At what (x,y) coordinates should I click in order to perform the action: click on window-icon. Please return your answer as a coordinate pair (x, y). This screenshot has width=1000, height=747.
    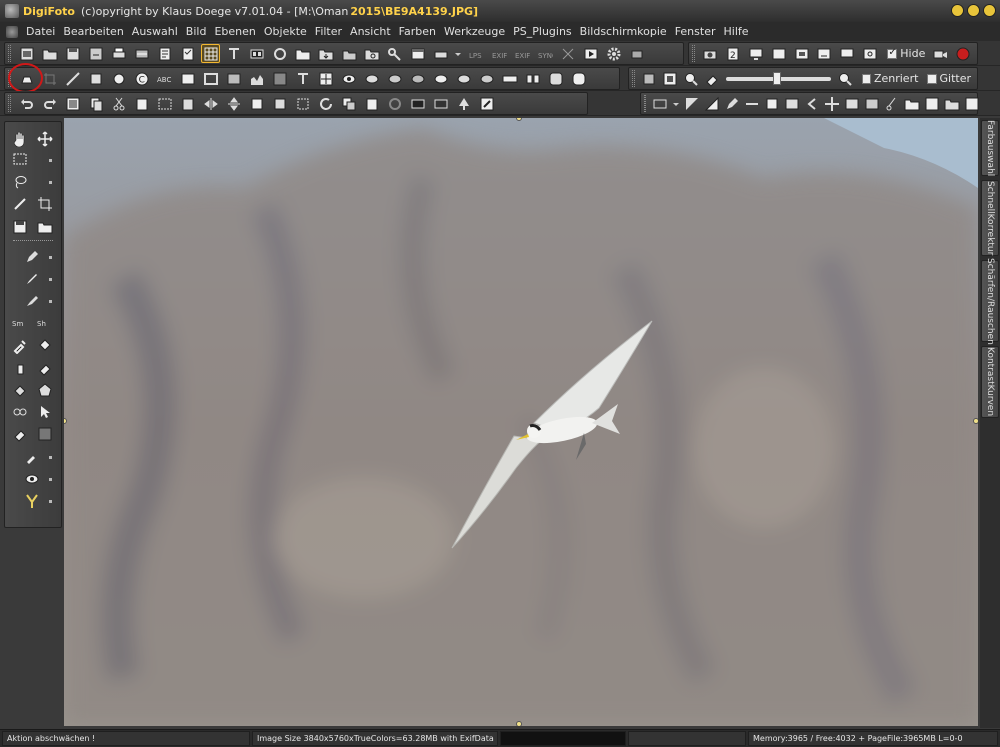
    Looking at the image, I should click on (417, 53).